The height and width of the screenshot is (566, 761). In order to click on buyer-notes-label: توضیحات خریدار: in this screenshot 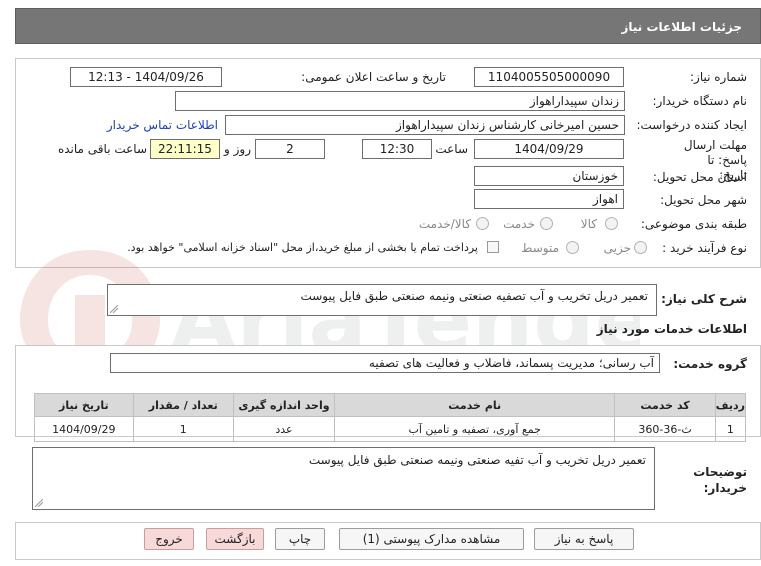, I will do `click(720, 480)`.